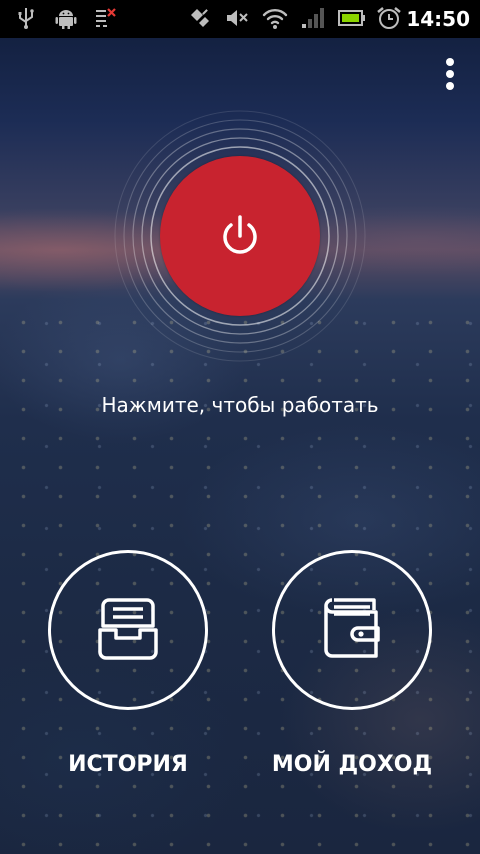 The height and width of the screenshot is (854, 480). I want to click on mute-icon, so click(237, 18).